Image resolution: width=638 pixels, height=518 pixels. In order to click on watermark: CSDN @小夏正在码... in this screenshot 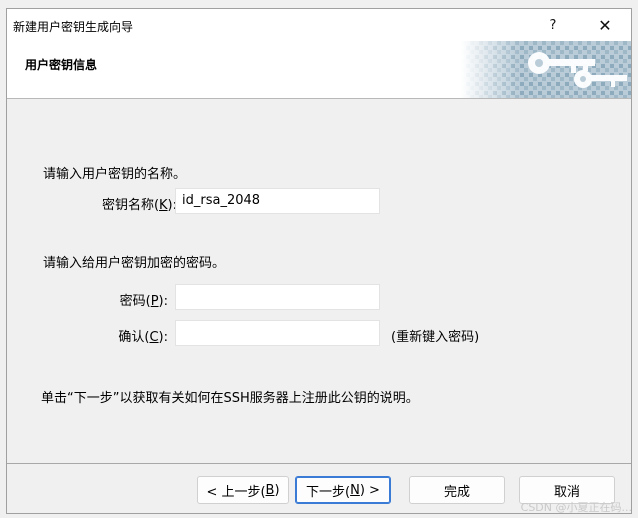, I will do `click(576, 507)`.